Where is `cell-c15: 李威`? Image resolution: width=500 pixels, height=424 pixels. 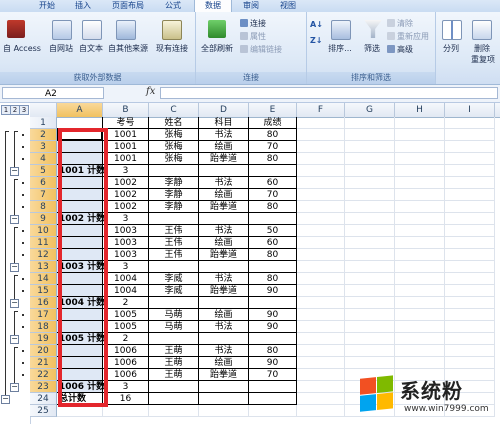
cell-c15: 李威 is located at coordinates (174, 291).